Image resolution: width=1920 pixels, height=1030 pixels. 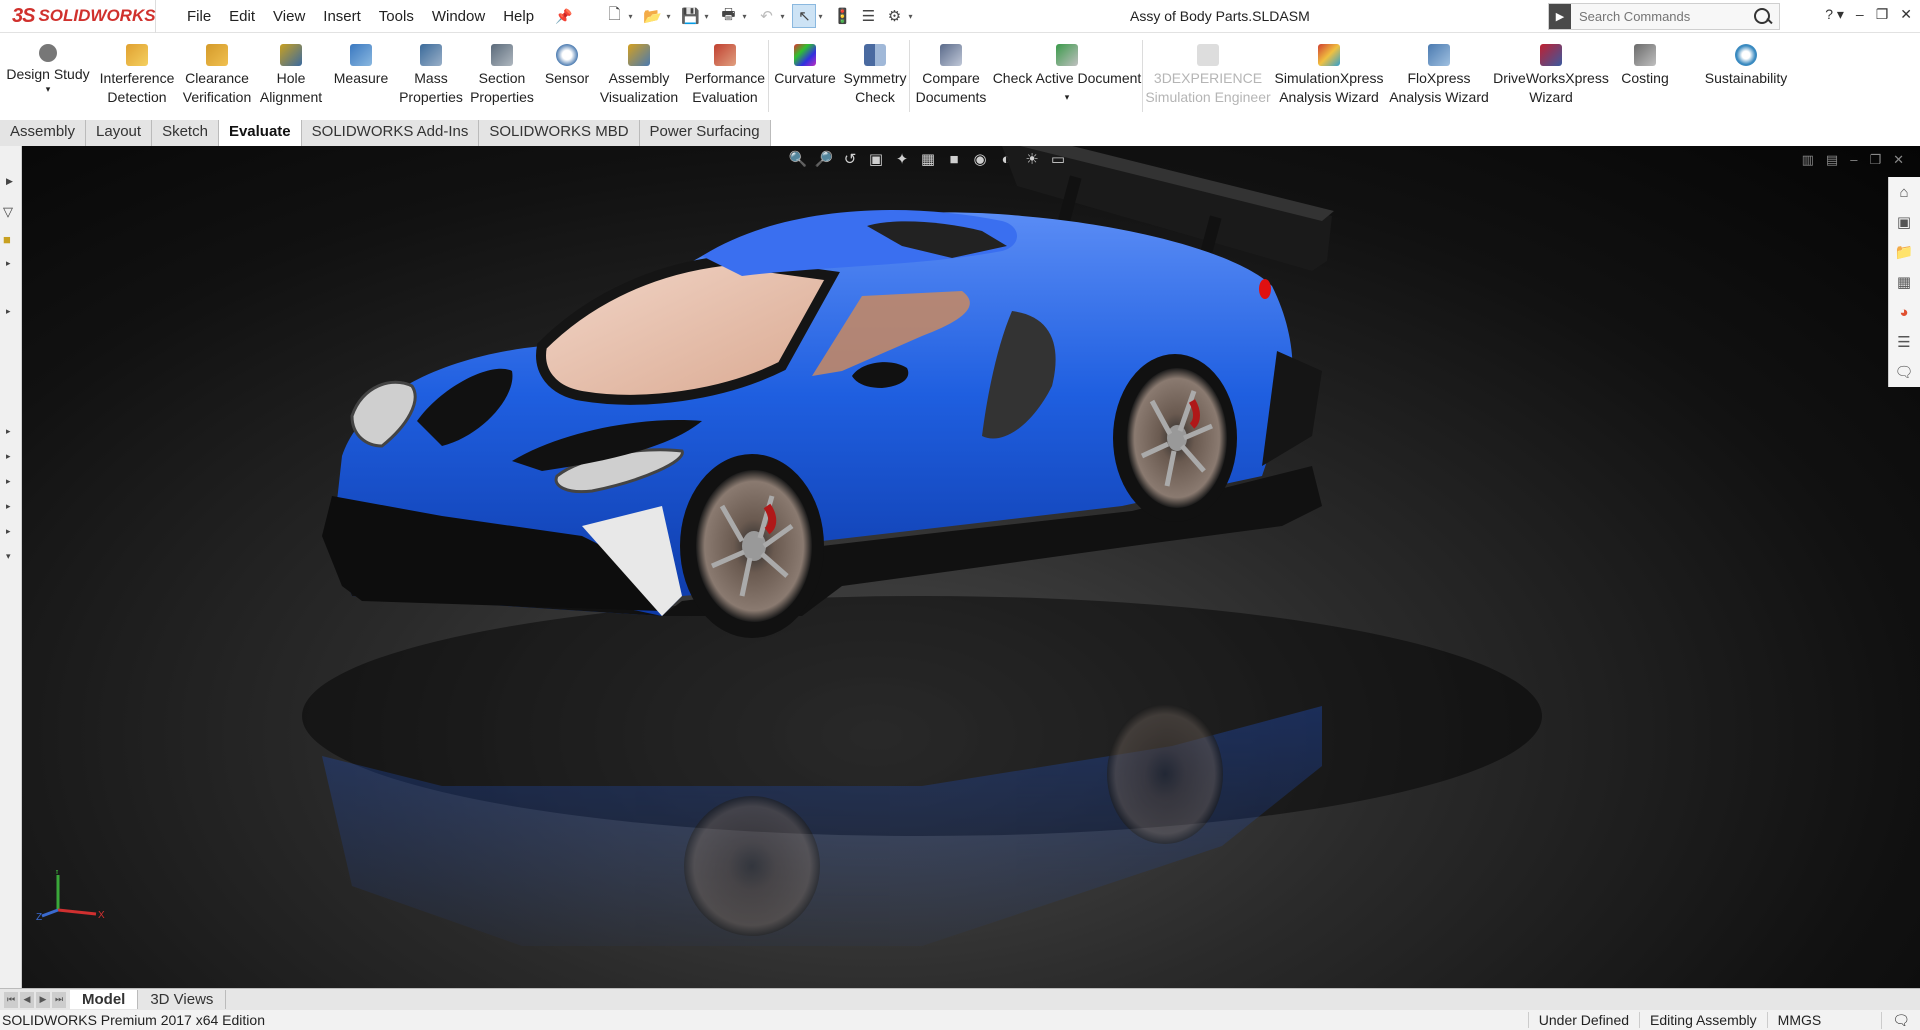 I want to click on tab-3d-views: 3D Views, so click(x=182, y=999).